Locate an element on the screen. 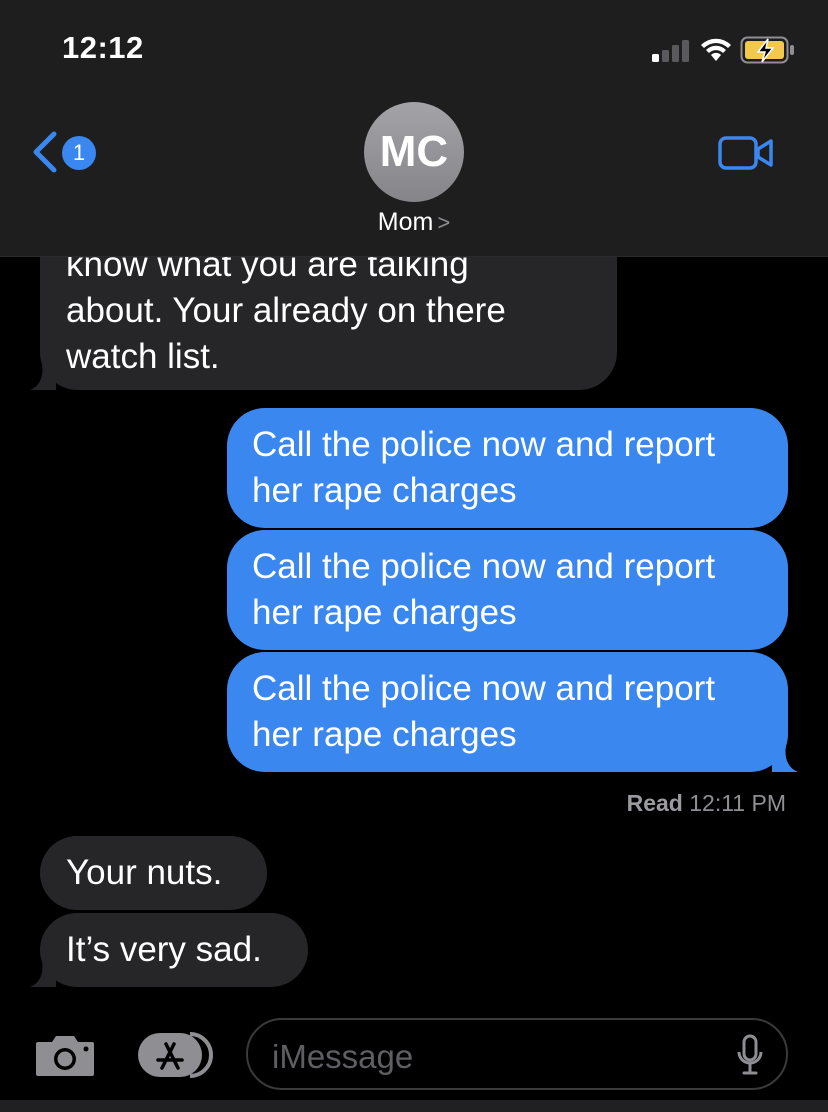  message-text: It’s very sad. is located at coordinates (164, 949).